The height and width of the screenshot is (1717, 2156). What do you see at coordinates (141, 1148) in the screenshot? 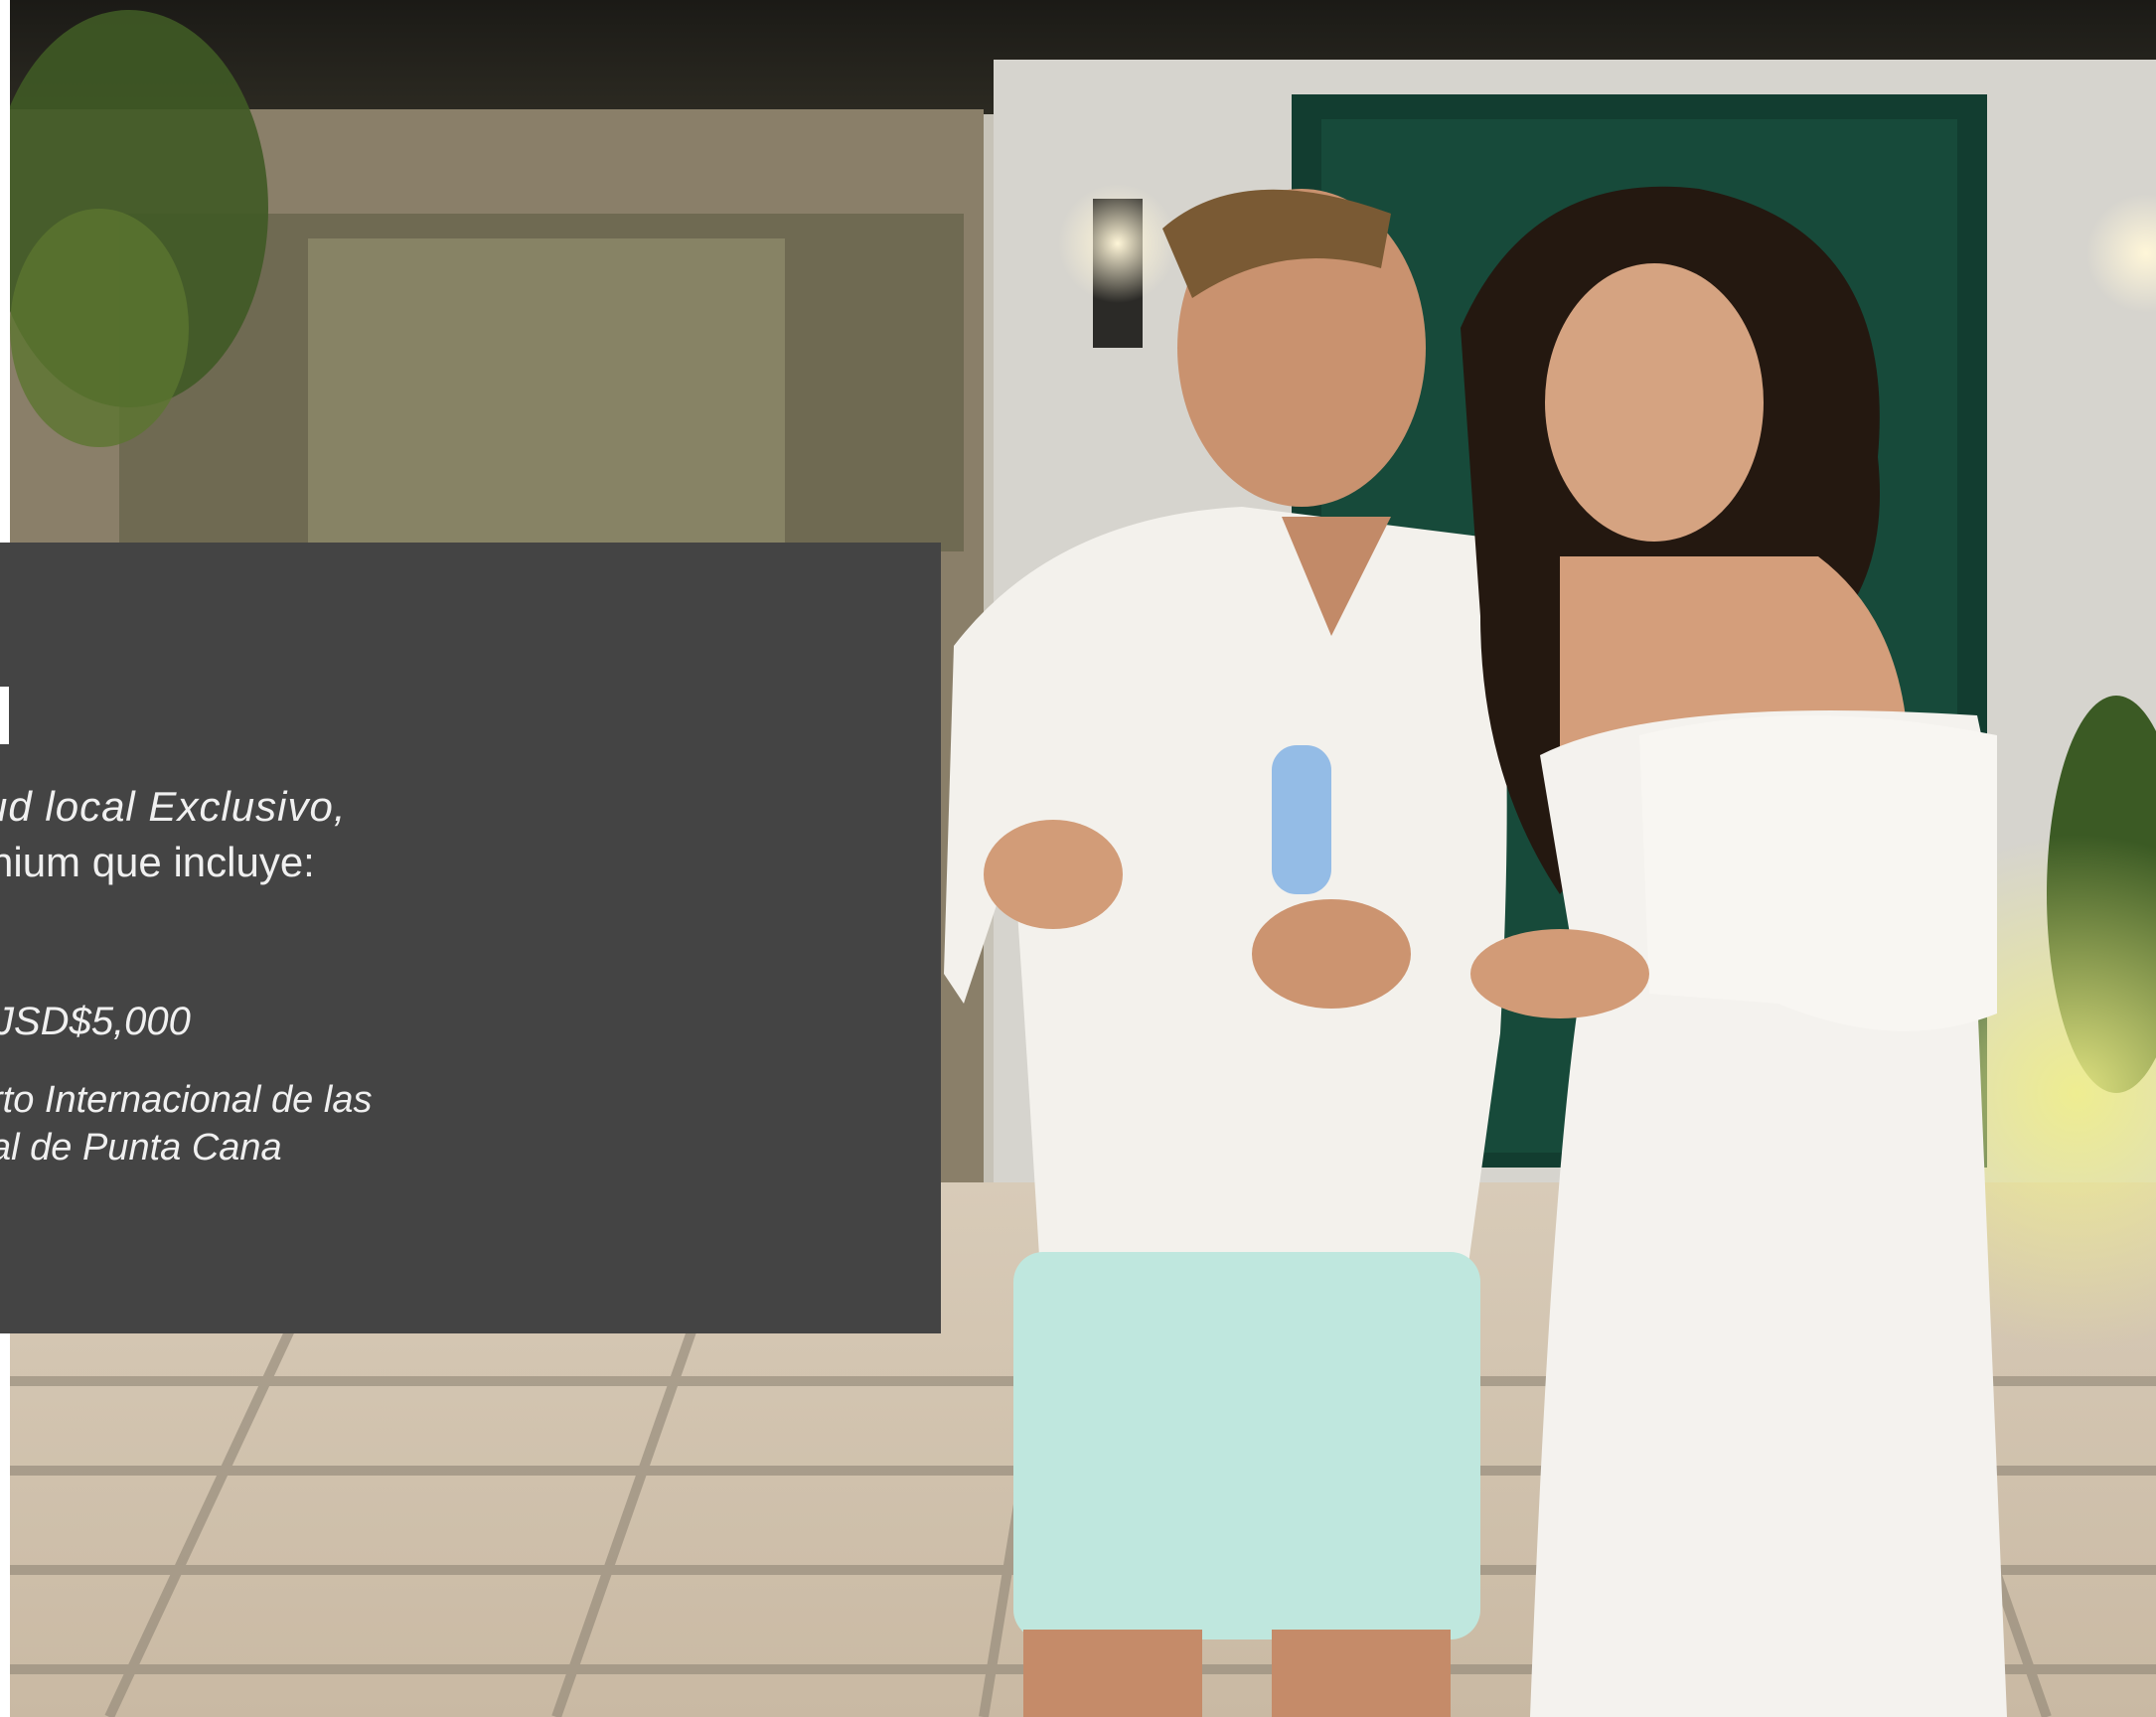
I see `airport-line-2: al de Punta Cana` at bounding box center [141, 1148].